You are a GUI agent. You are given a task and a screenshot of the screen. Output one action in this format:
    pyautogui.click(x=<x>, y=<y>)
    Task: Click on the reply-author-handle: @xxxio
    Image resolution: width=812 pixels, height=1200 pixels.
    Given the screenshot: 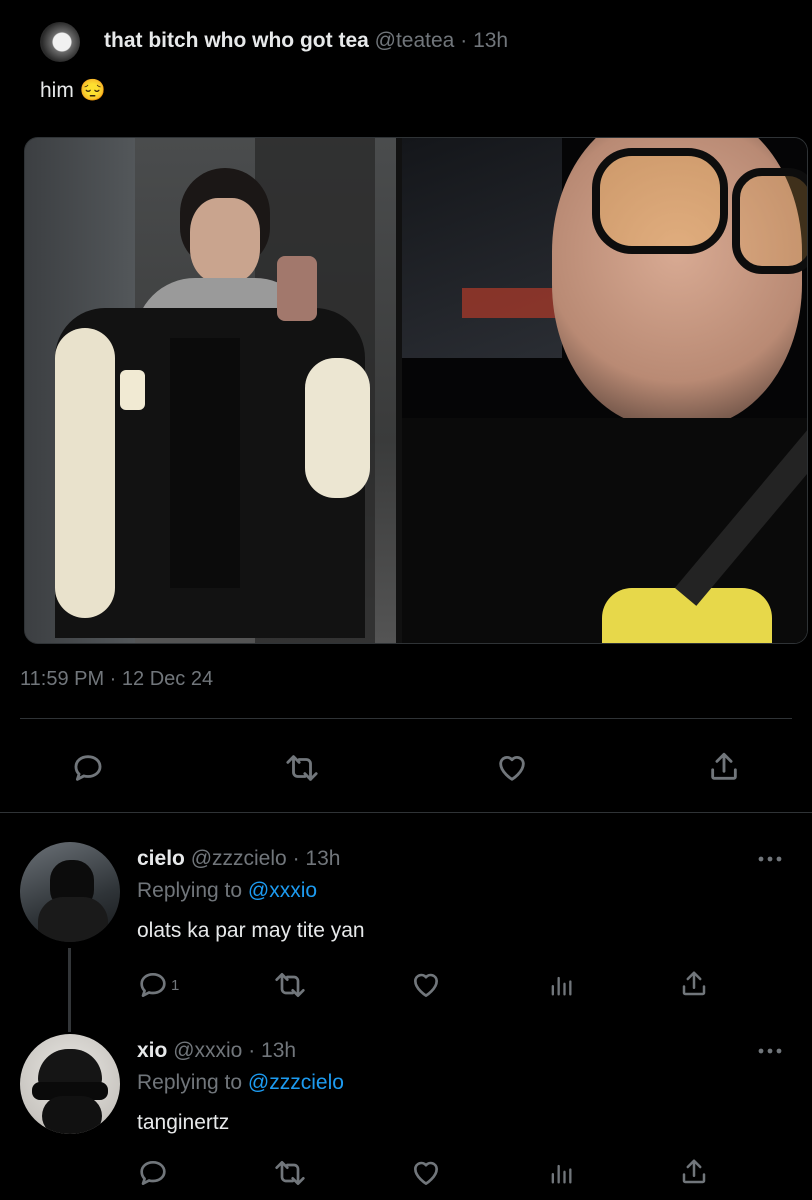 What is the action you would take?
    pyautogui.click(x=207, y=1050)
    